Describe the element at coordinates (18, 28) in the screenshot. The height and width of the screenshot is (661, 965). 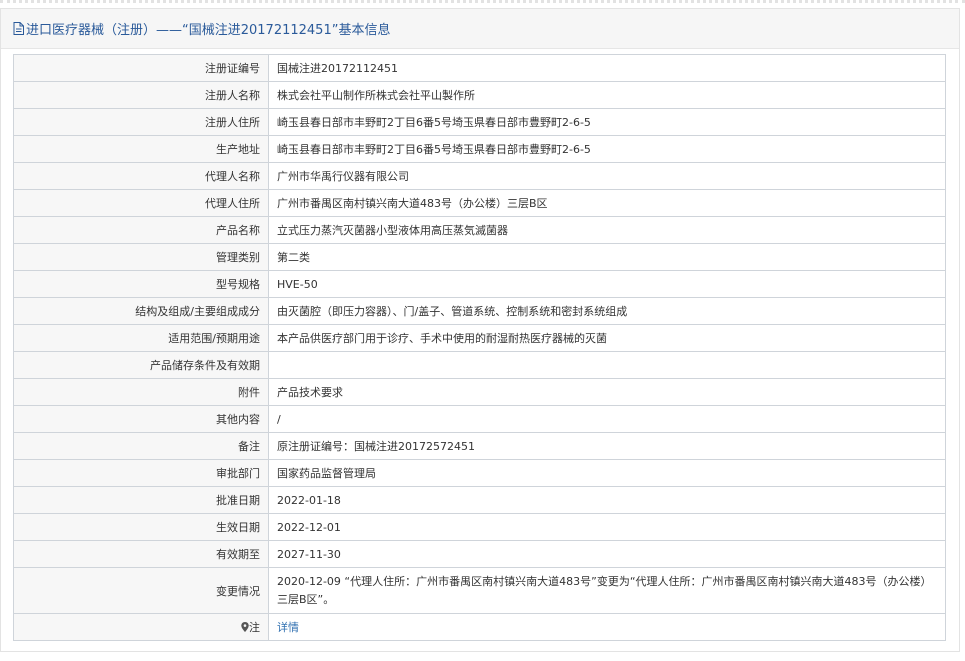
I see `document-icon` at that location.